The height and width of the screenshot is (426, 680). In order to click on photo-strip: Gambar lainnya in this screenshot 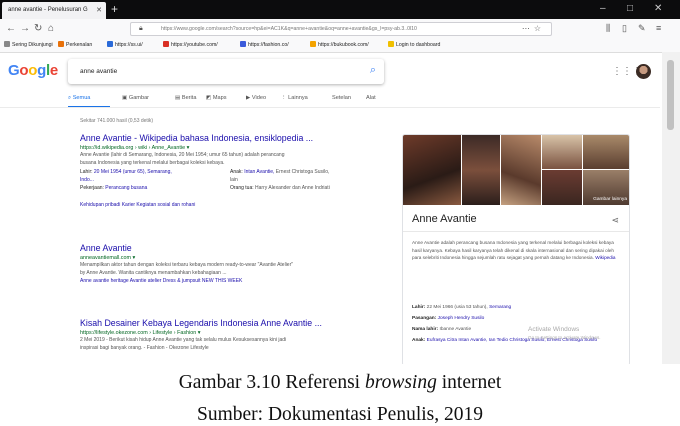, I will do `click(516, 170)`.